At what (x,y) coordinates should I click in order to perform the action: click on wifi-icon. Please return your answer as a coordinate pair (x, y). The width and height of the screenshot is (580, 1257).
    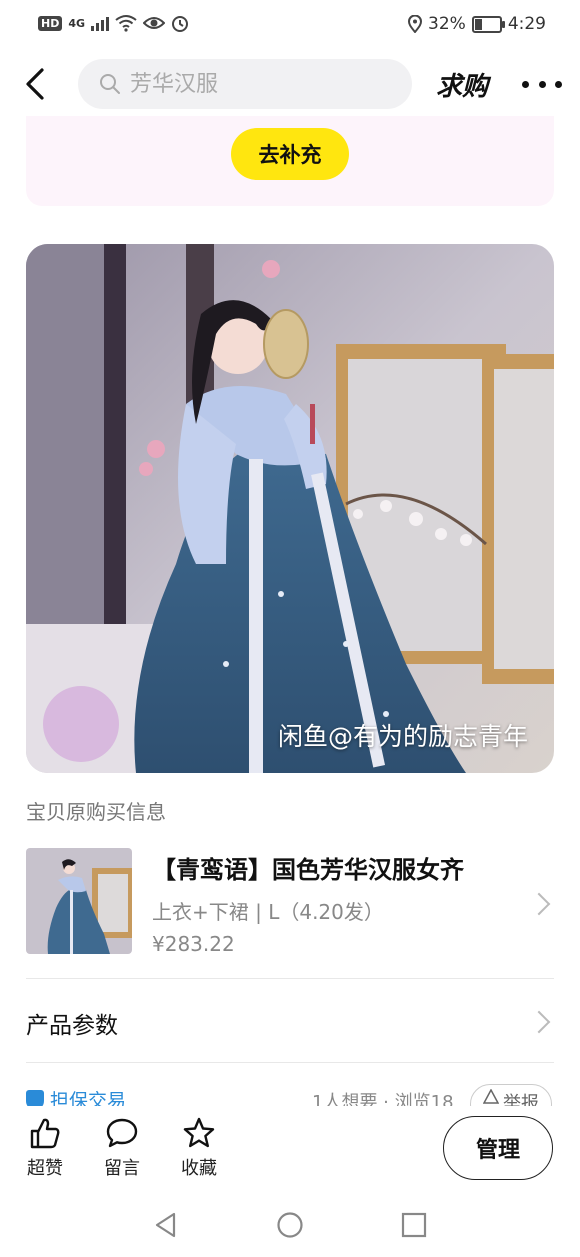
    Looking at the image, I should click on (126, 23).